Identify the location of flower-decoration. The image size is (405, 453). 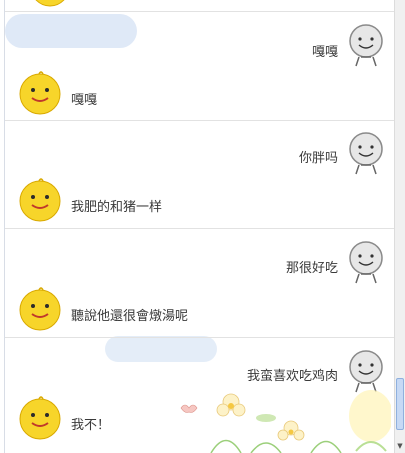
(285, 421).